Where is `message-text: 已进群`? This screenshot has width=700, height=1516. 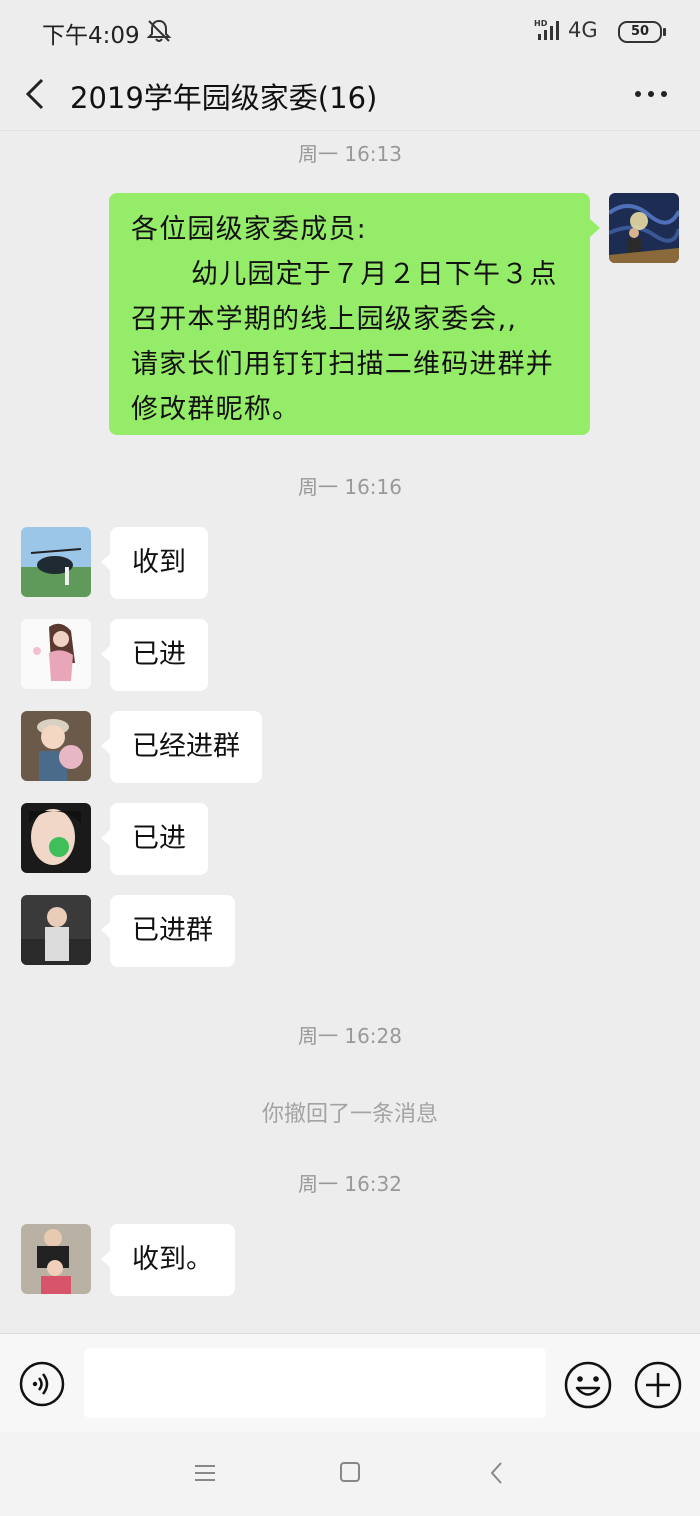
message-text: 已进群 is located at coordinates (172, 930).